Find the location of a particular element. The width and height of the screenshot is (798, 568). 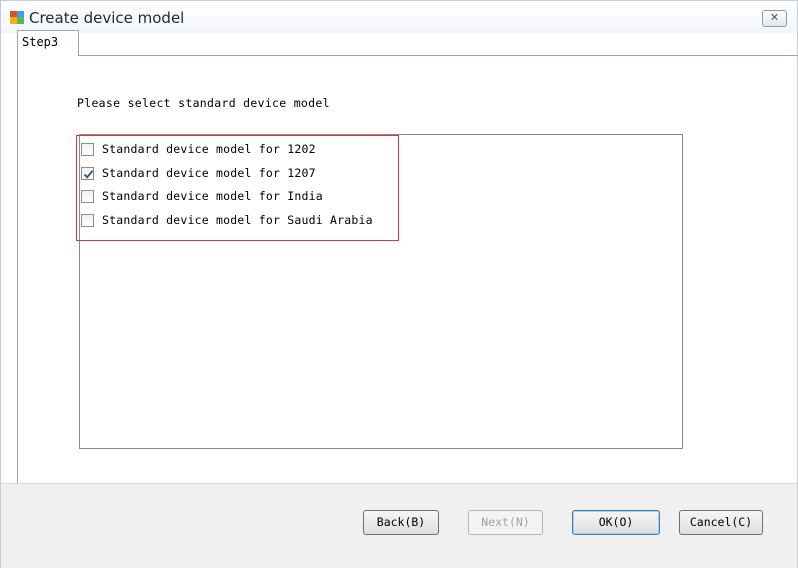

close-button: ✕ is located at coordinates (774, 18).